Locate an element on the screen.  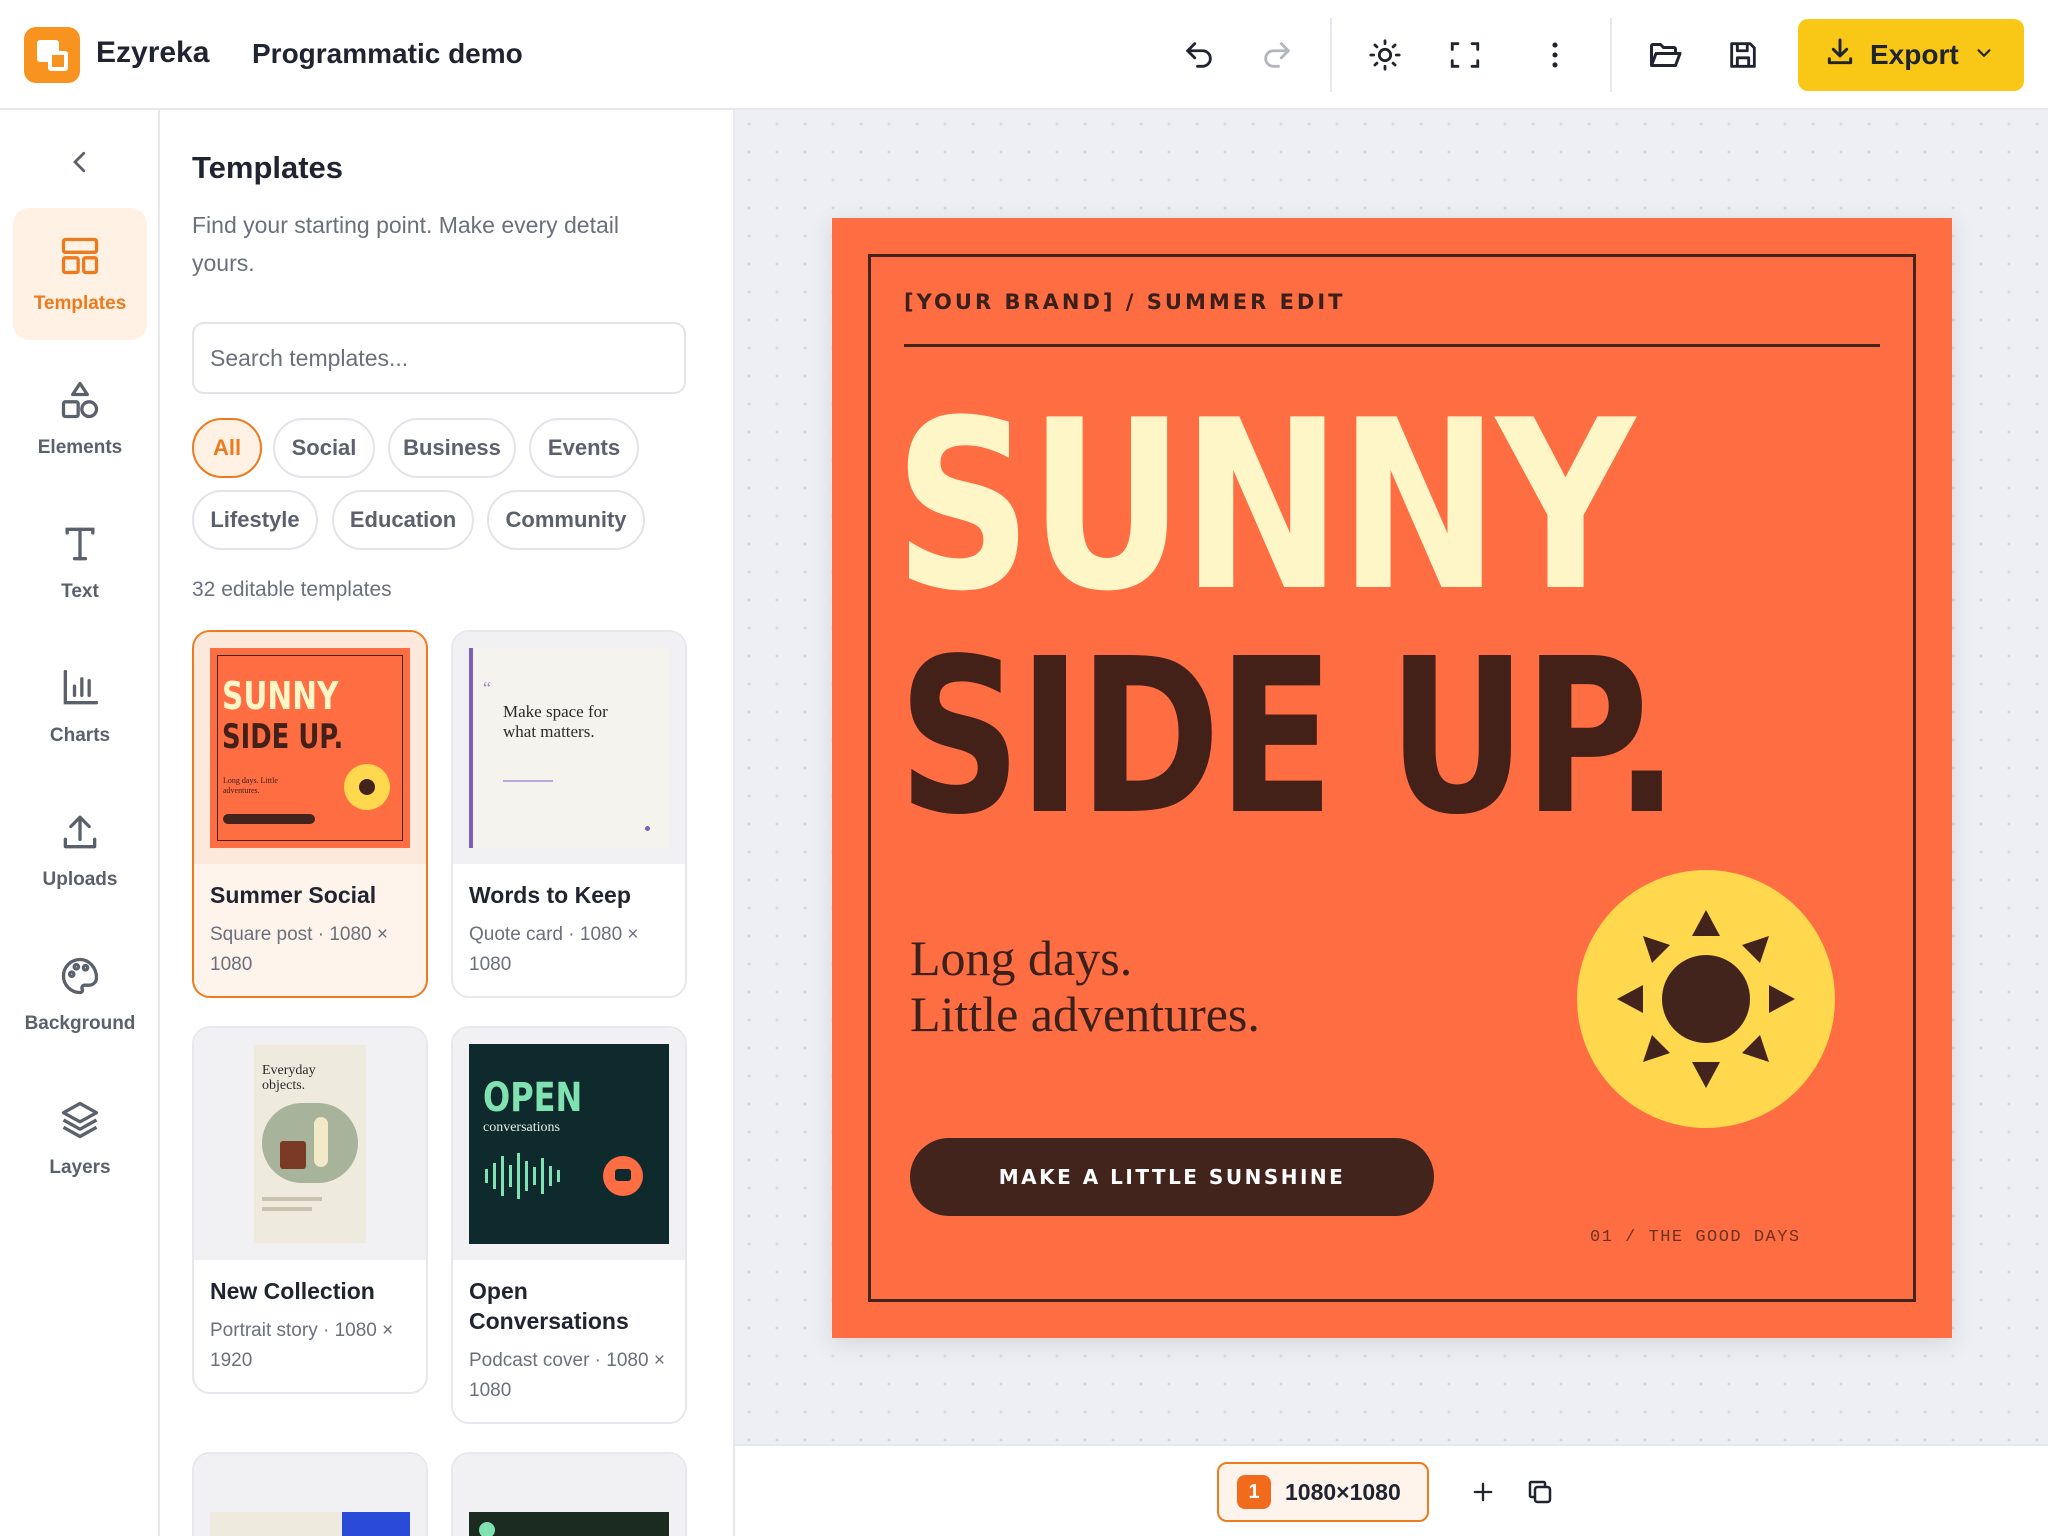
thumb-subheadline: SIDE UP. is located at coordinates (283, 737).